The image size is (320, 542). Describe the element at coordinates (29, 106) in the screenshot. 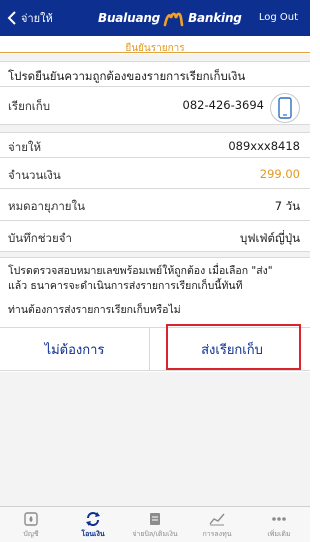

I see `request-from-label: เรียกเก็บ` at that location.